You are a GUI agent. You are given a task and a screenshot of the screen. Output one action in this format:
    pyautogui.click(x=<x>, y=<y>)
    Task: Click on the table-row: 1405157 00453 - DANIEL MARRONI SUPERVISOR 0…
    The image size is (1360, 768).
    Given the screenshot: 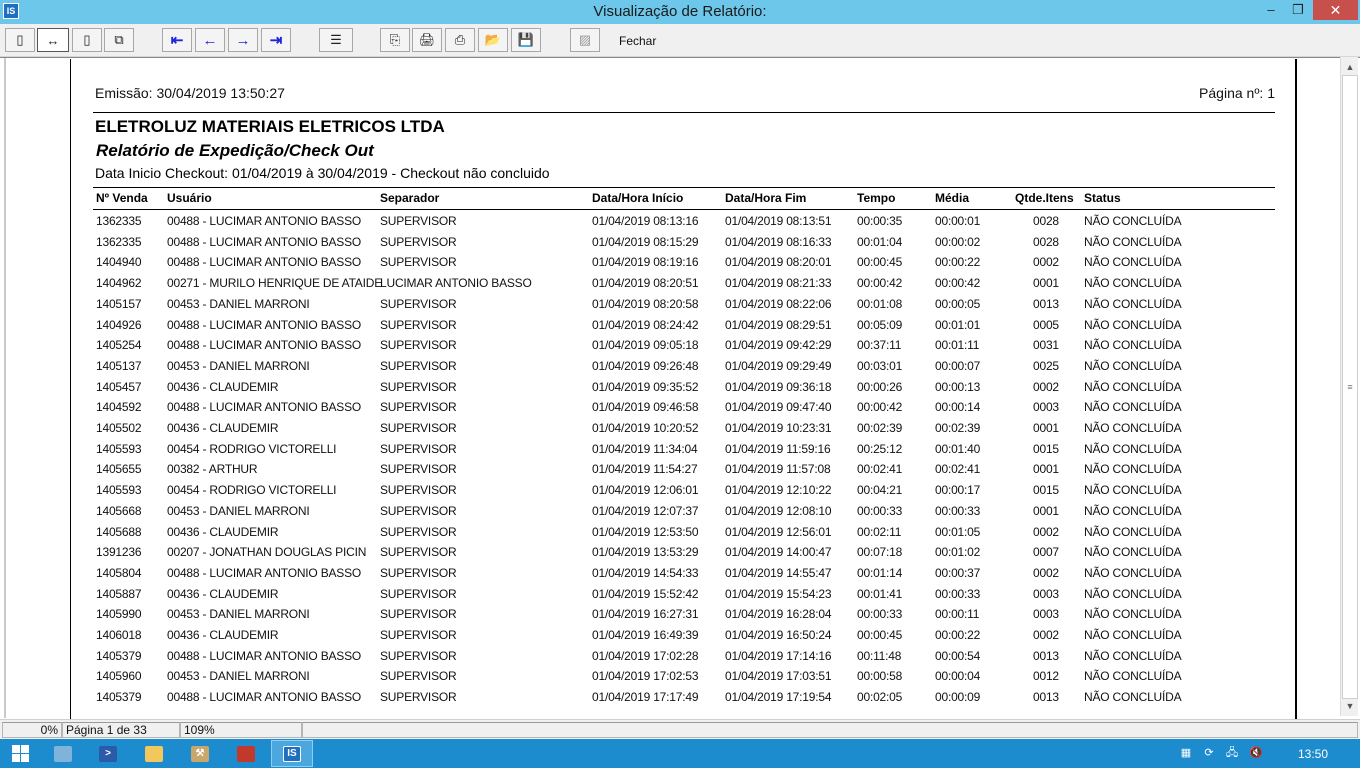 What is the action you would take?
    pyautogui.click(x=683, y=307)
    